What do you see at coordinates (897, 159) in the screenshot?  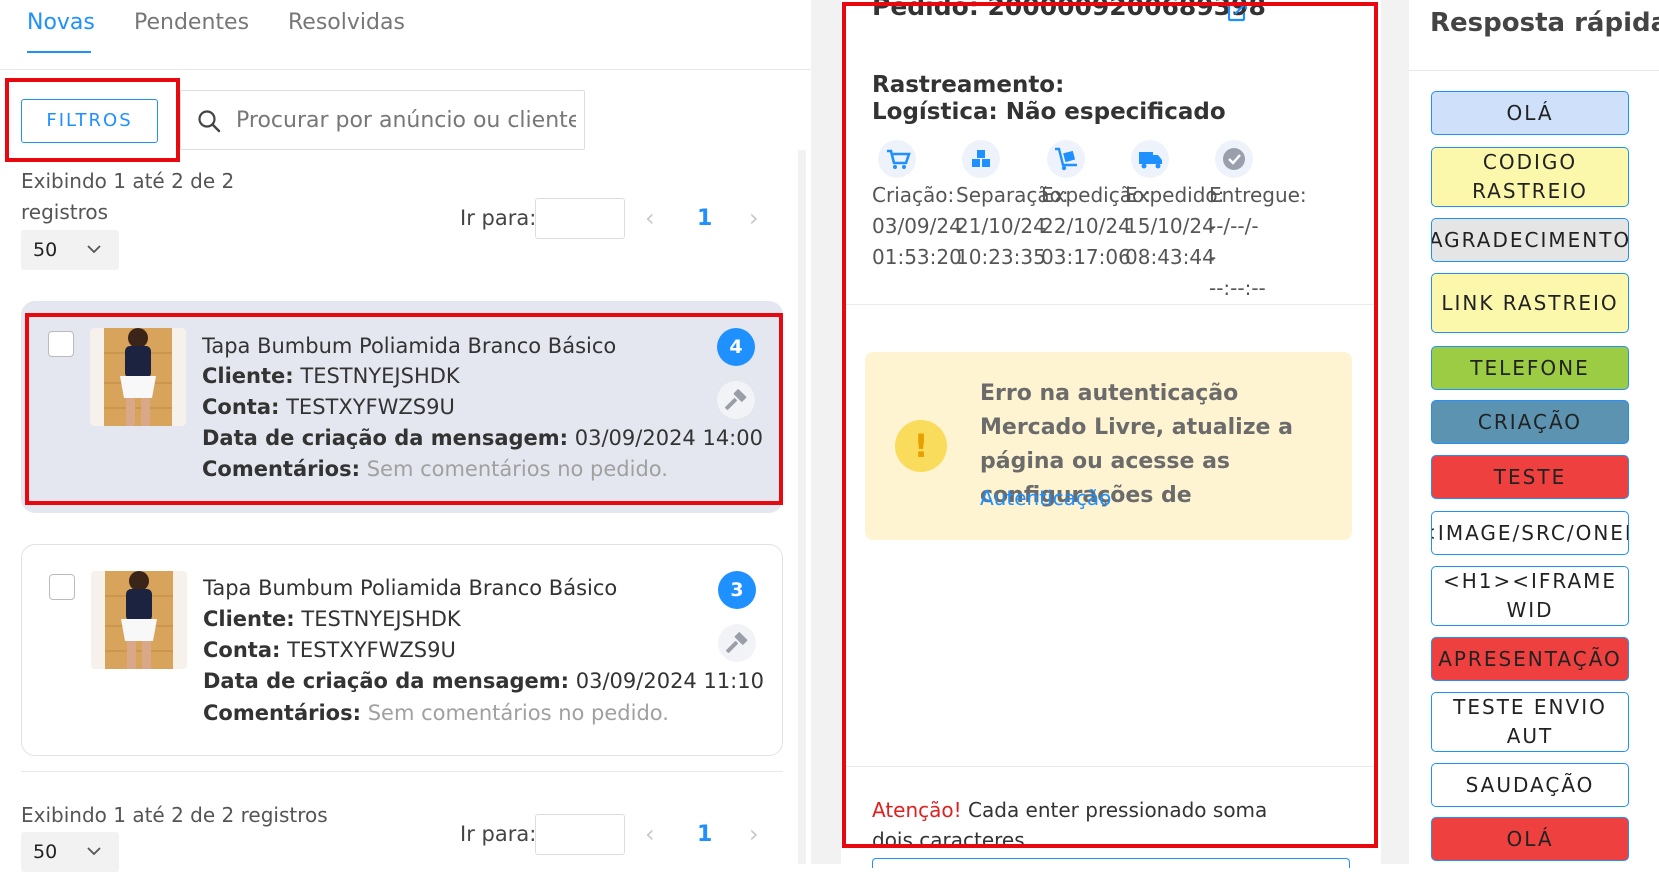 I see `cart-icon` at bounding box center [897, 159].